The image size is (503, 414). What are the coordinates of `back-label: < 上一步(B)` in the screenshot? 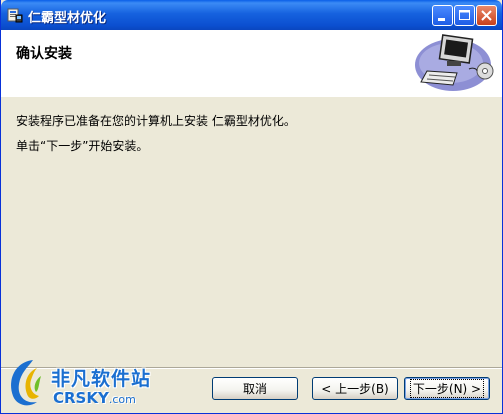 It's located at (355, 389).